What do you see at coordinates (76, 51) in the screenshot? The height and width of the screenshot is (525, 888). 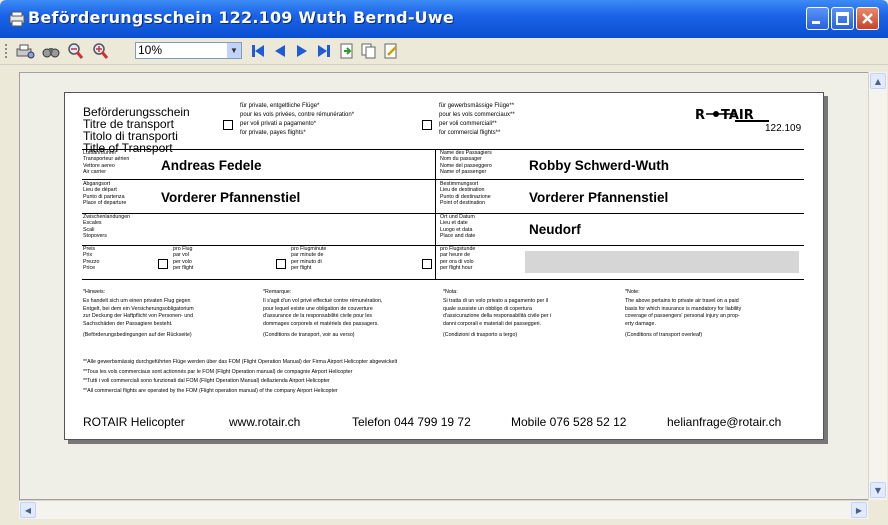 I see `zoom-out-icon` at bounding box center [76, 51].